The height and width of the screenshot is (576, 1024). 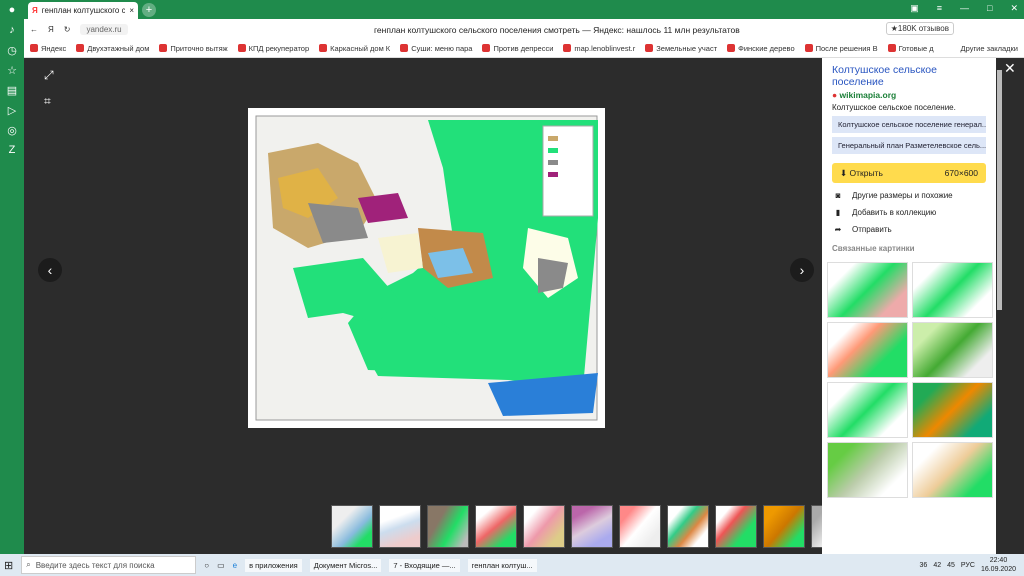 I want to click on window-controls: ▣ ≡ — □ ✕, so click(x=964, y=8).